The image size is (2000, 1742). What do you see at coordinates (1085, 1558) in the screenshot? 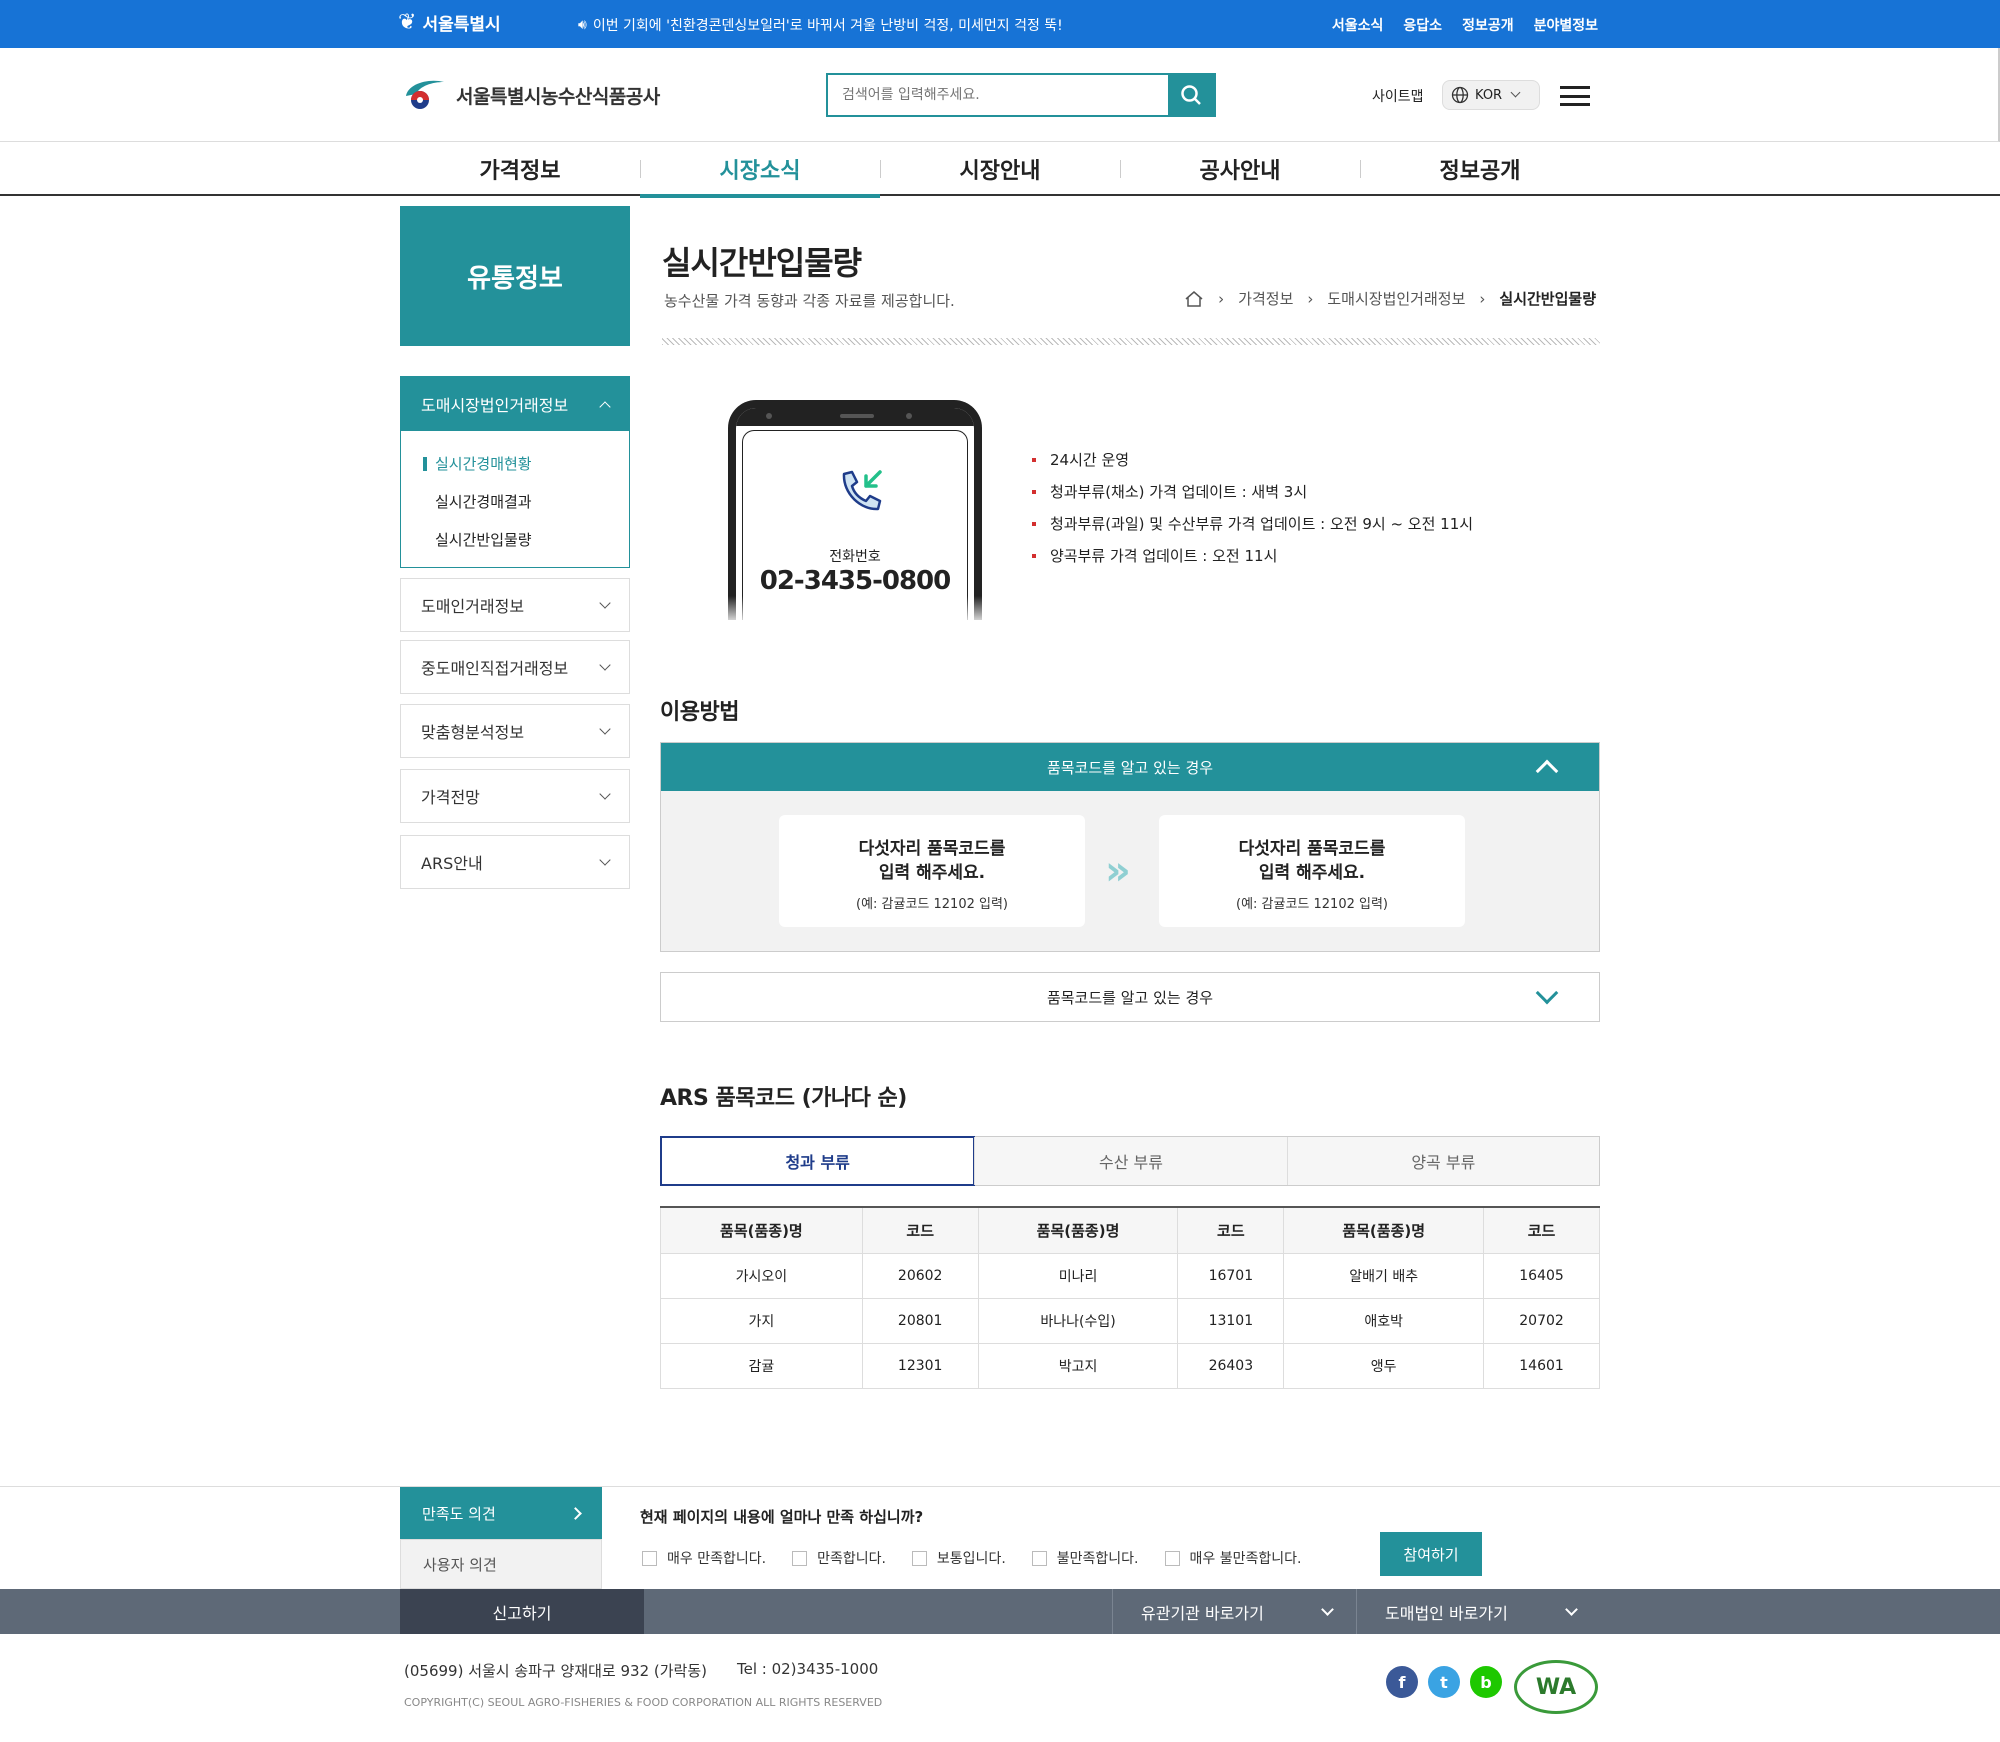
I see `survey-option-dissatisfied: 불만족합니다.` at bounding box center [1085, 1558].